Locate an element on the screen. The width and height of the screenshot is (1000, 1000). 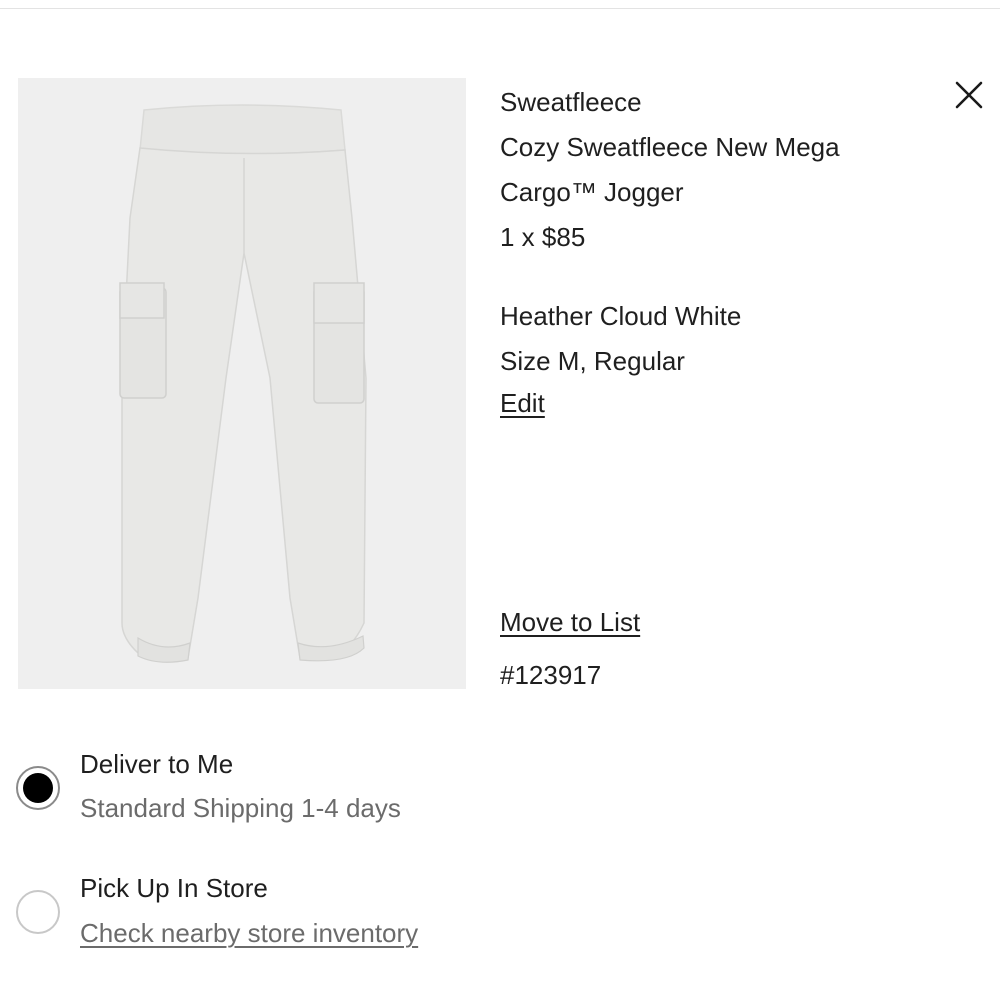
item-number: #123917 is located at coordinates (551, 675).